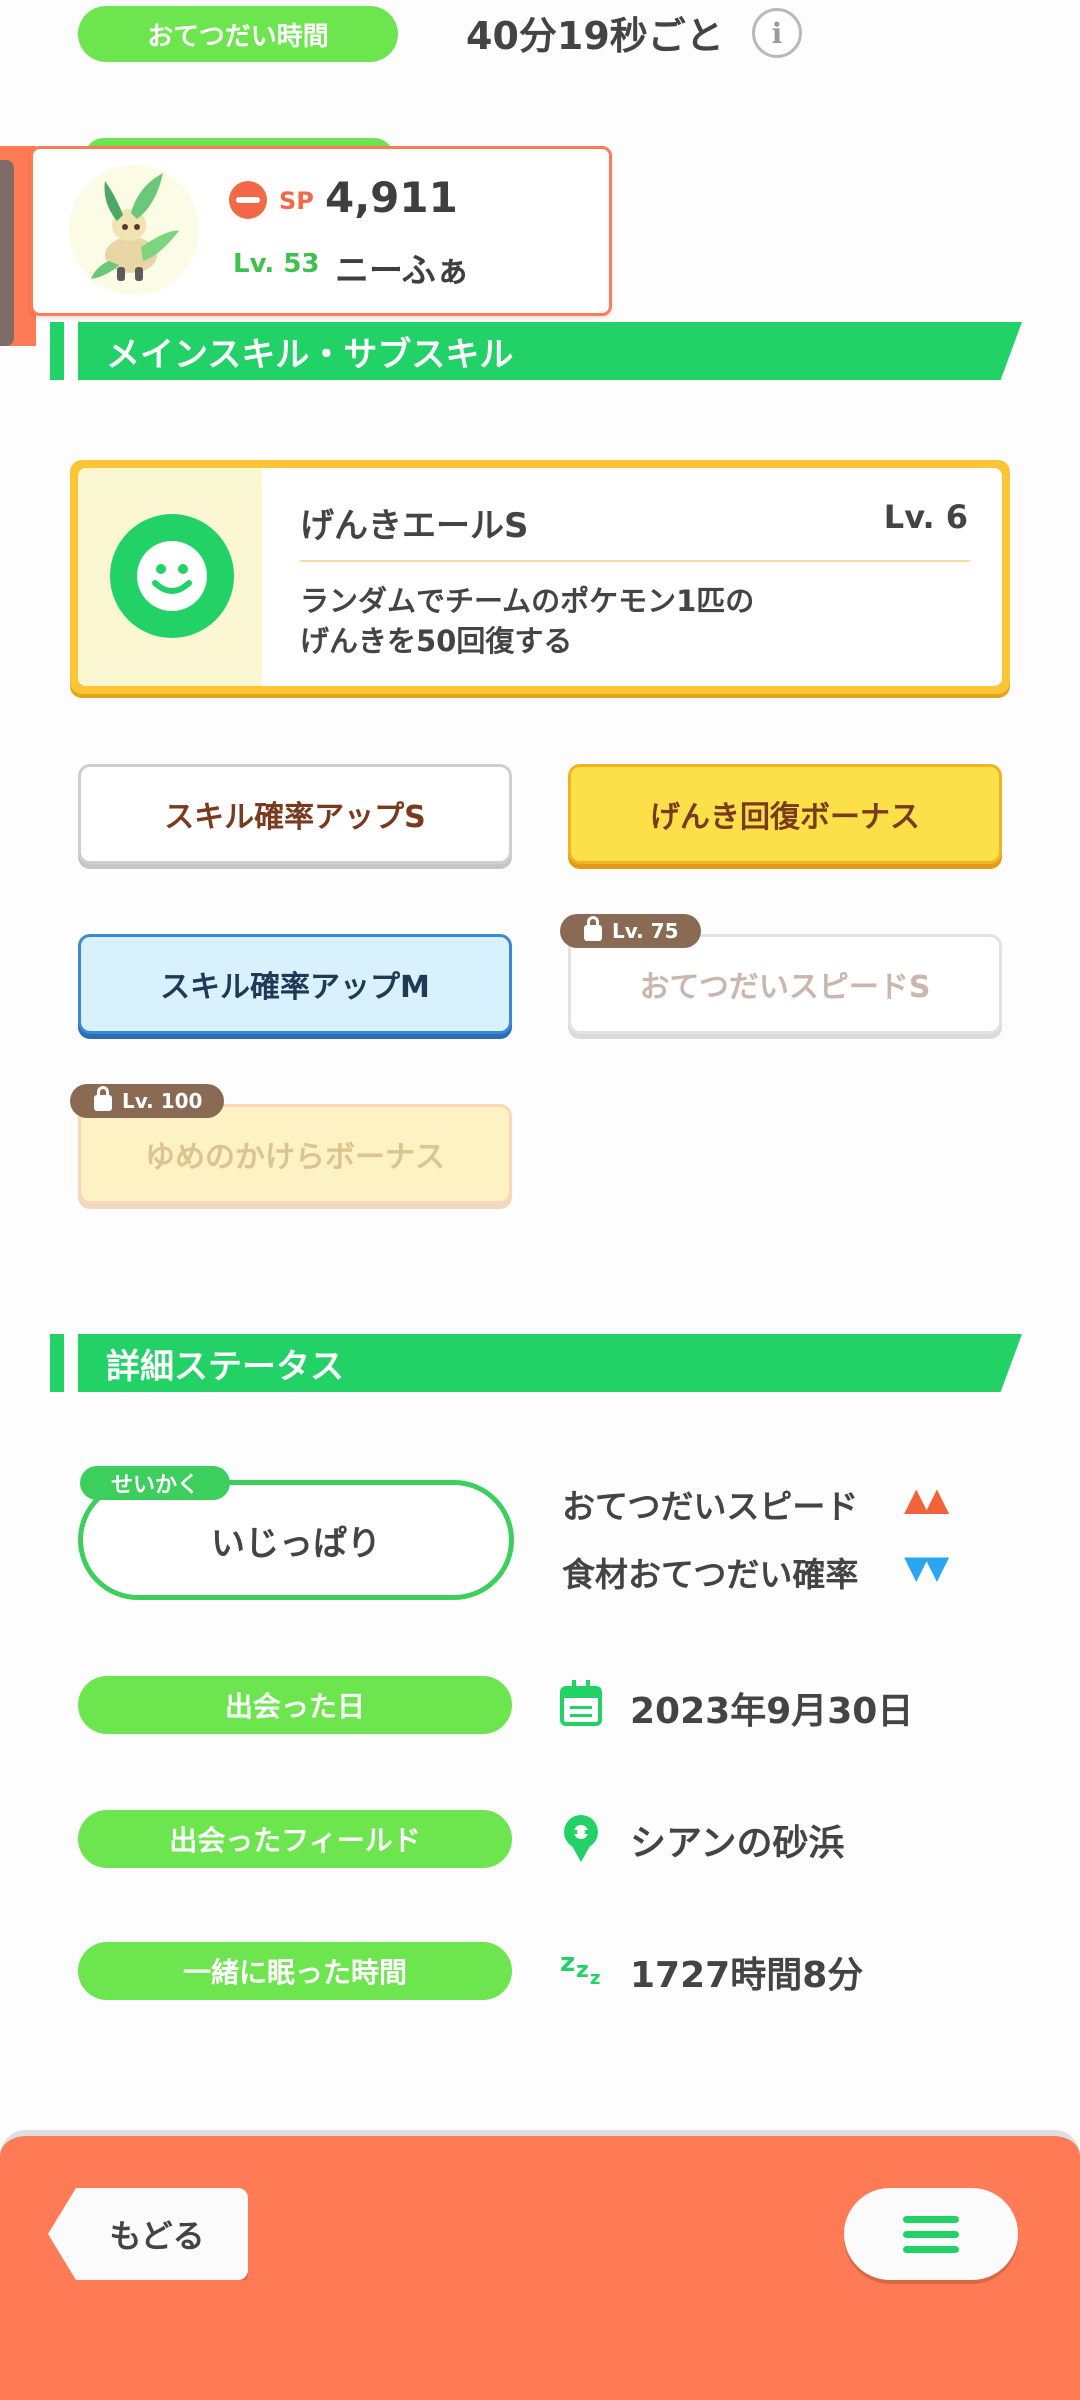 This screenshot has width=1080, height=2400. Describe the element at coordinates (276, 264) in the screenshot. I see `pokemon-level: Lv. 53` at that location.